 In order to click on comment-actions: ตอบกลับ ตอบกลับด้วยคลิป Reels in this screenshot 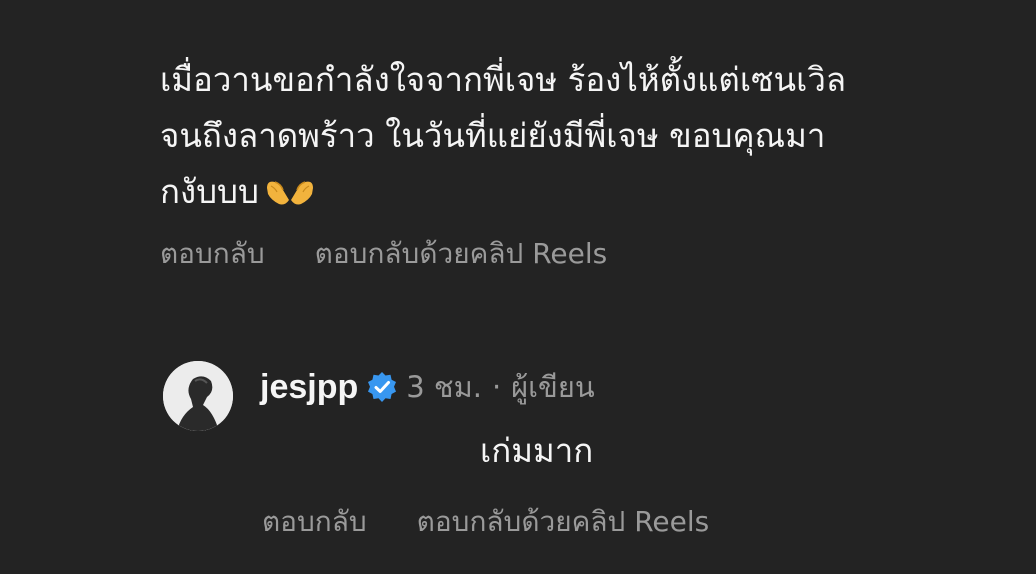, I will do `click(383, 254)`.